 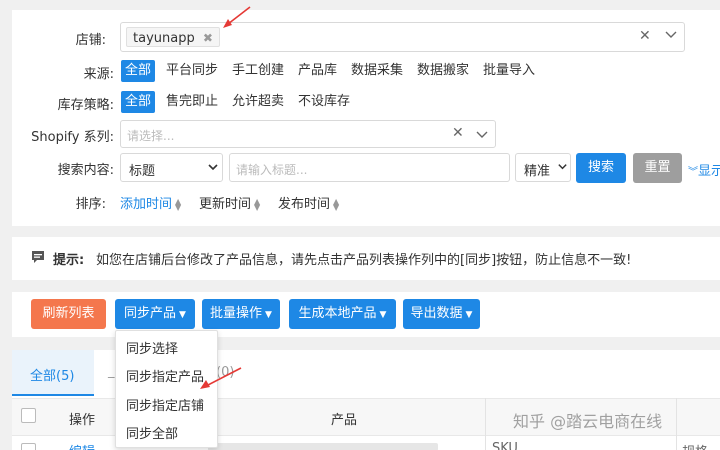 I want to click on source-option: 数据搬家, so click(x=443, y=71).